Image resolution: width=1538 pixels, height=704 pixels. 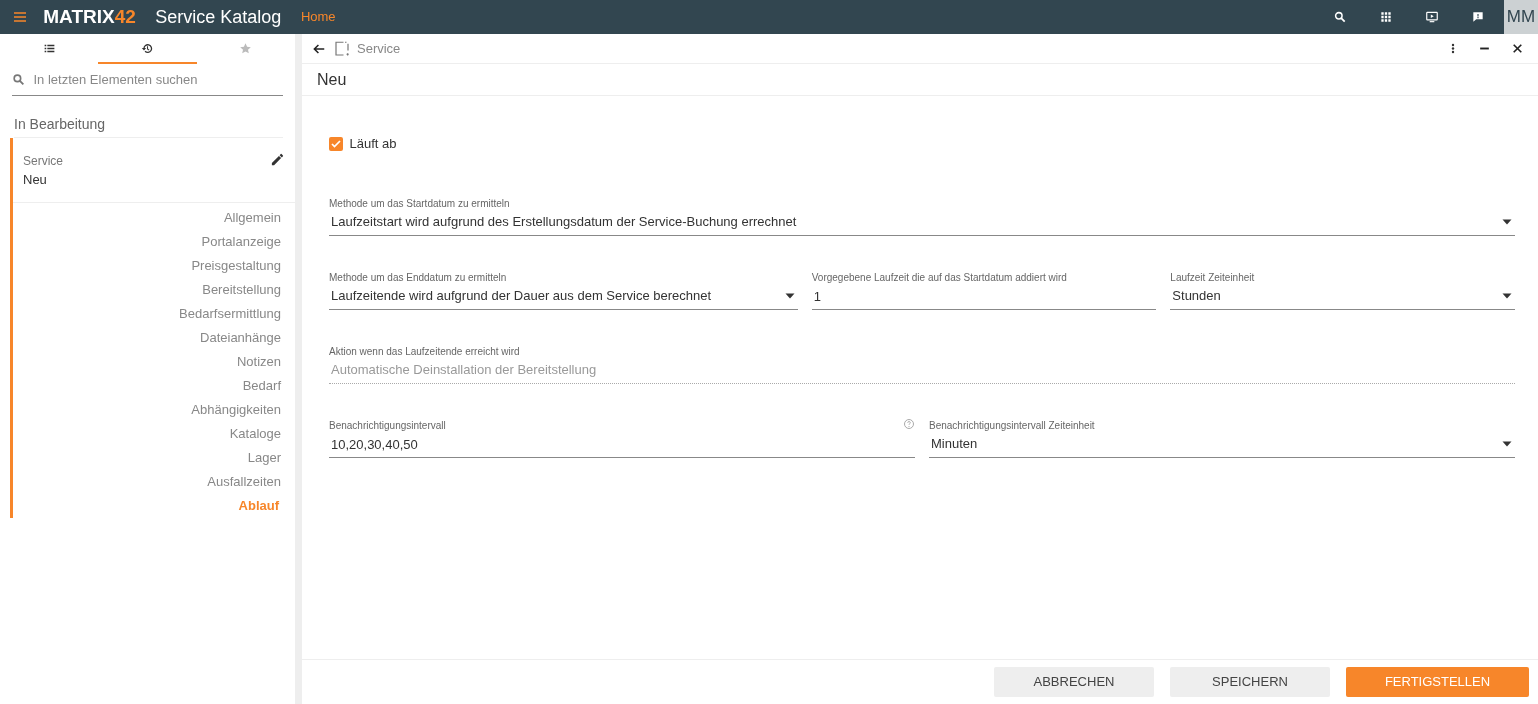 What do you see at coordinates (318, 17) in the screenshot?
I see `nav-link: Home` at bounding box center [318, 17].